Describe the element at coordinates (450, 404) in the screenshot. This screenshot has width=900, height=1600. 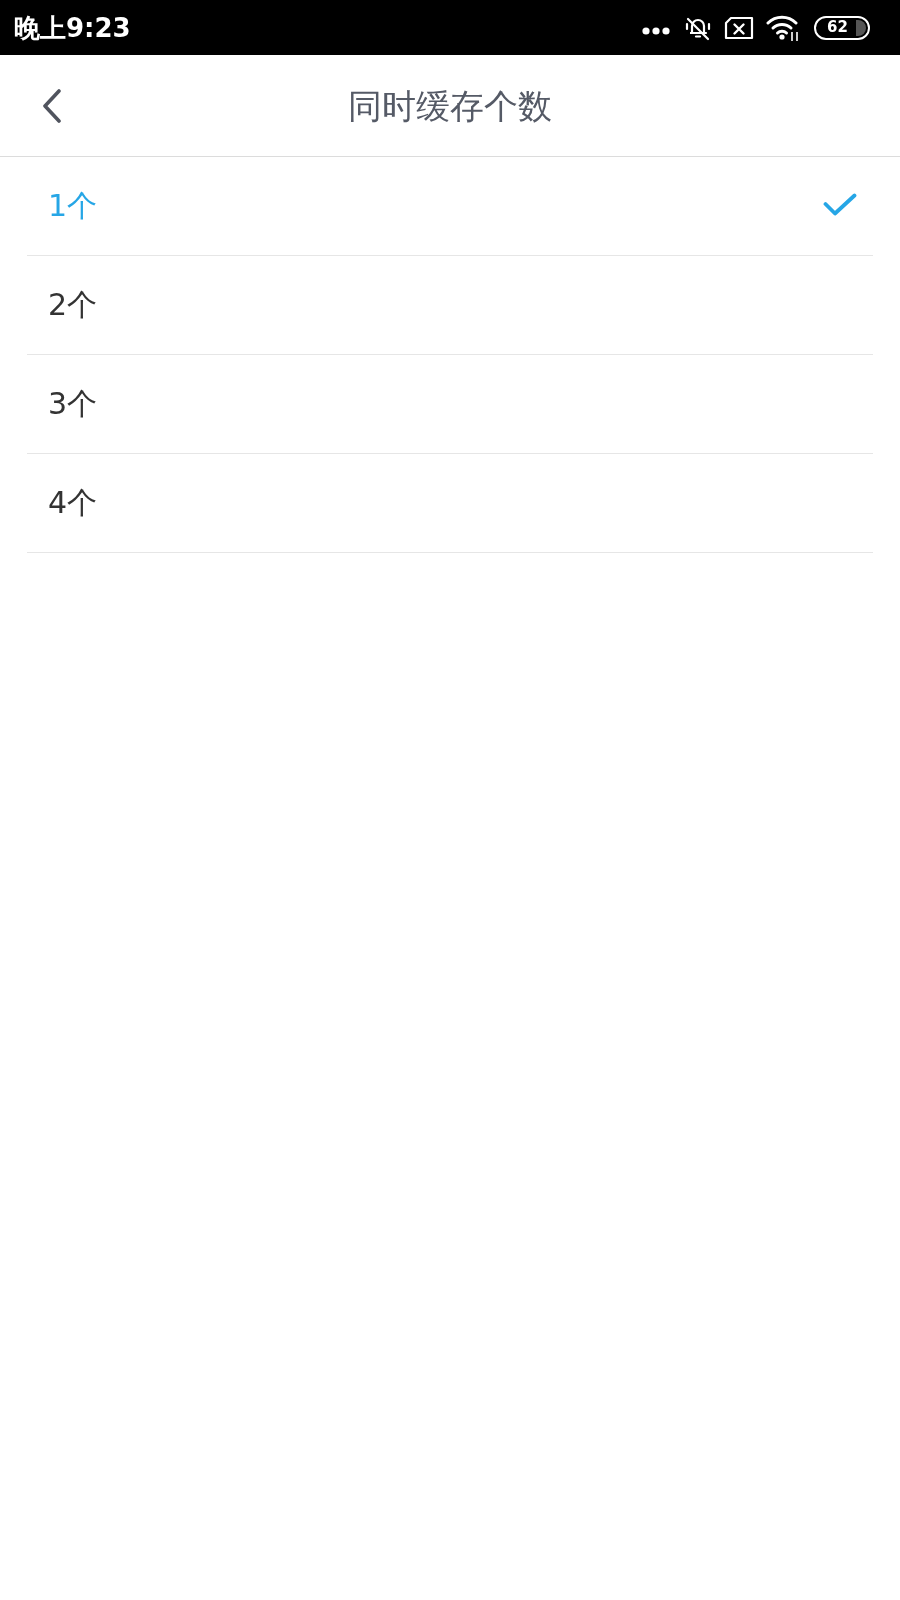
I see `option-row: 3个` at that location.